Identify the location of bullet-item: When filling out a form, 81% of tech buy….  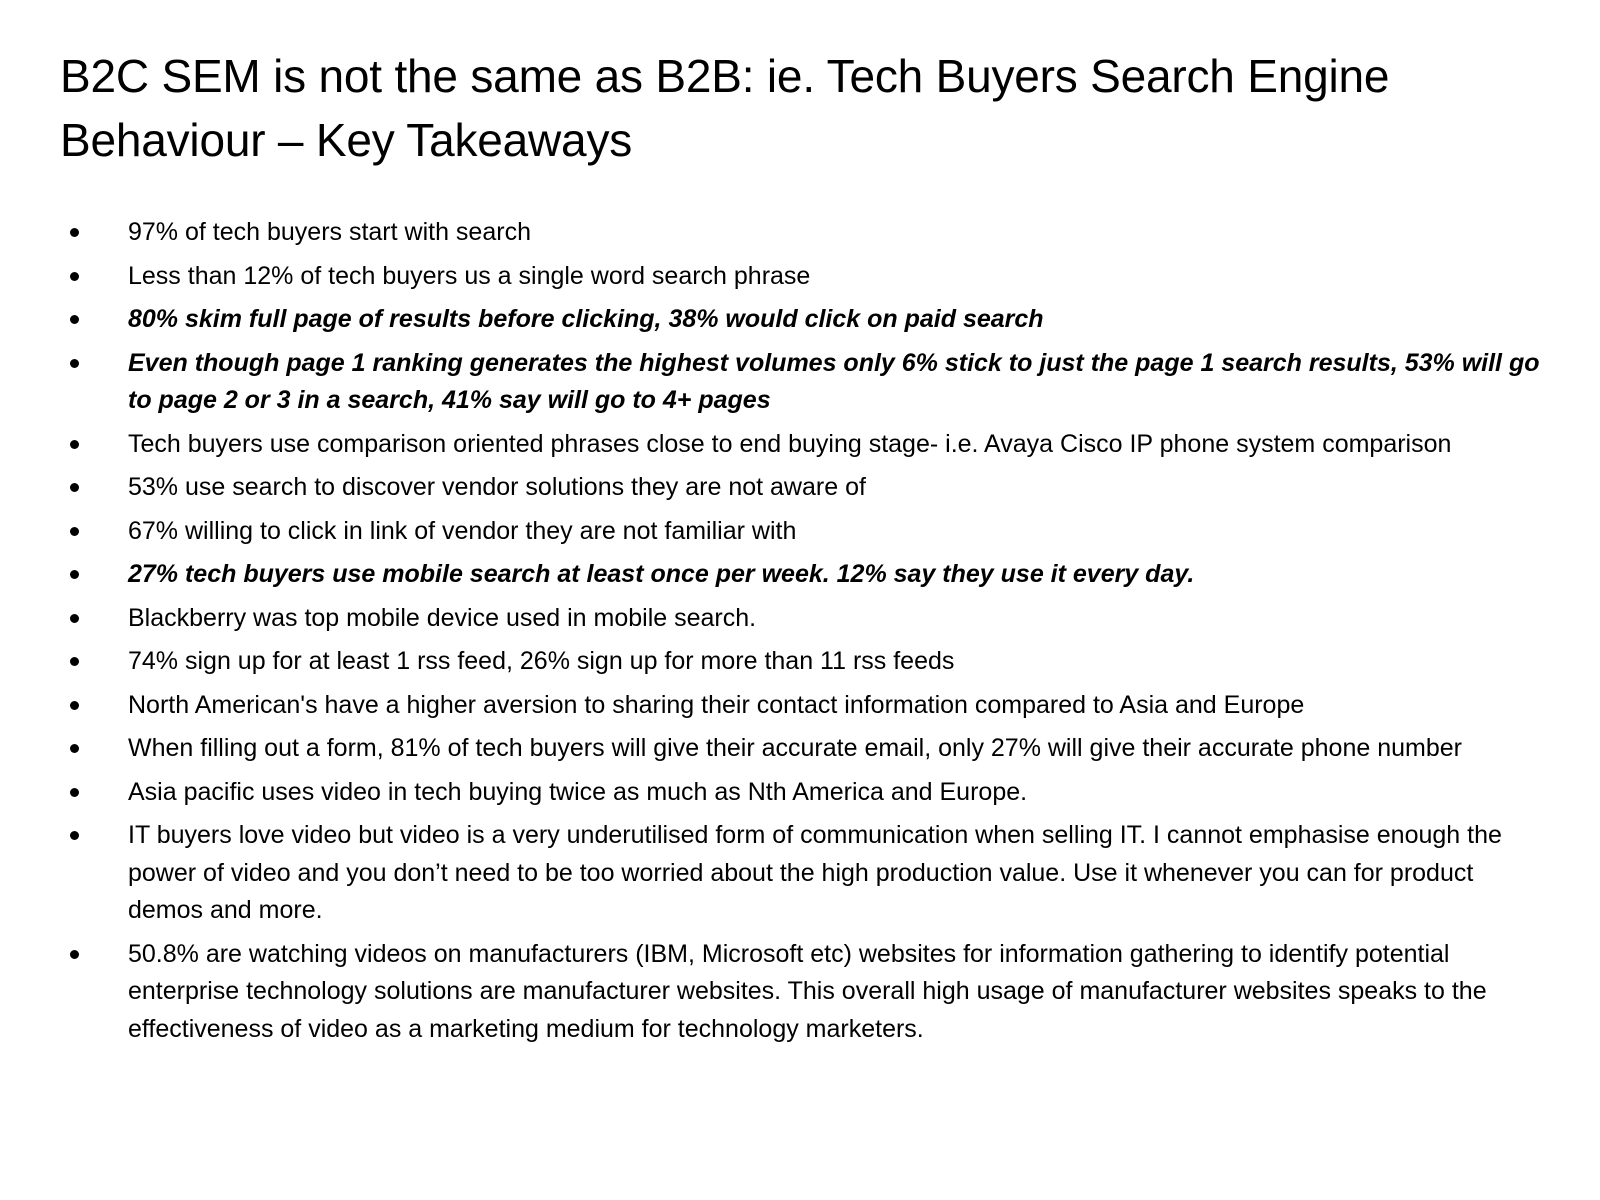
(805, 749).